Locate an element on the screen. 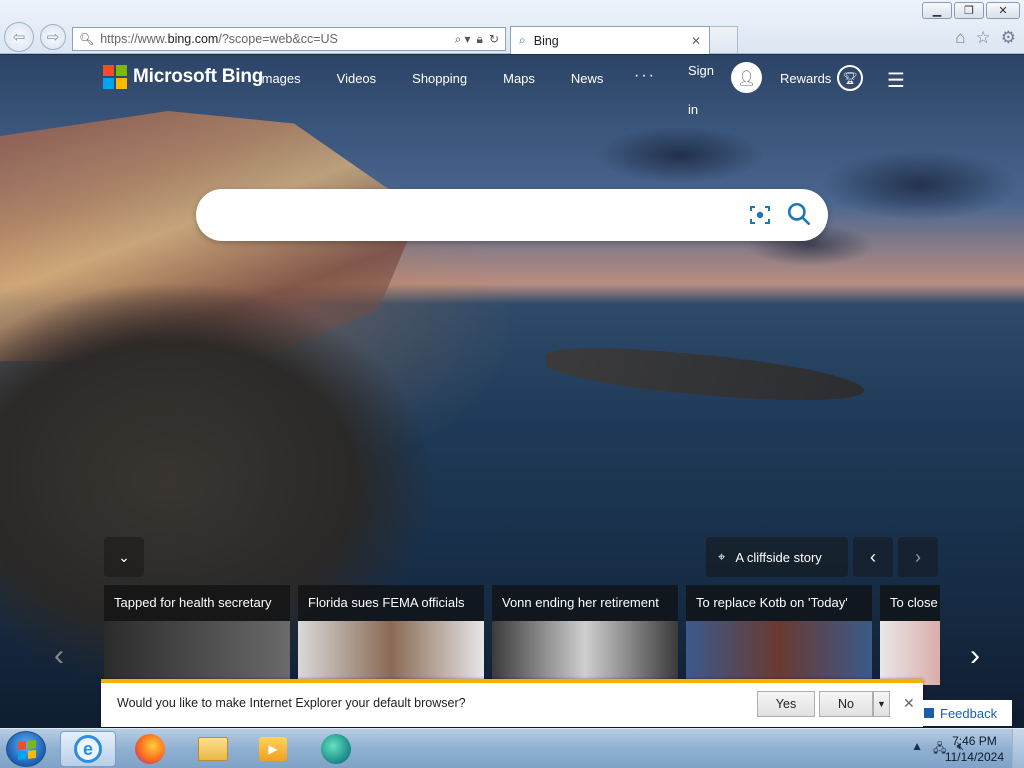  taskbar-app is located at coordinates (336, 749).